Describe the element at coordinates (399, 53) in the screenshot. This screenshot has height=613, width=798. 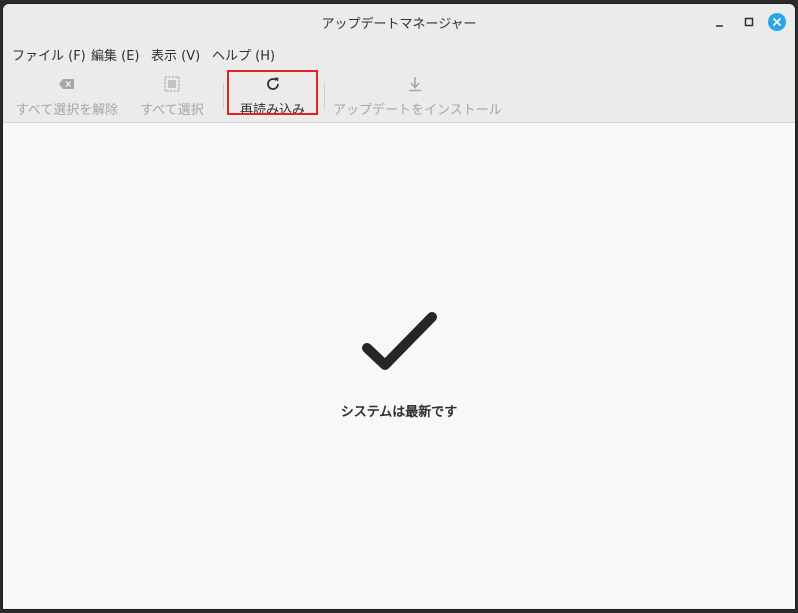
I see `menu-bar: ファイル (F) 編集 (E) 表示 (V) ヘルプ (H)` at that location.